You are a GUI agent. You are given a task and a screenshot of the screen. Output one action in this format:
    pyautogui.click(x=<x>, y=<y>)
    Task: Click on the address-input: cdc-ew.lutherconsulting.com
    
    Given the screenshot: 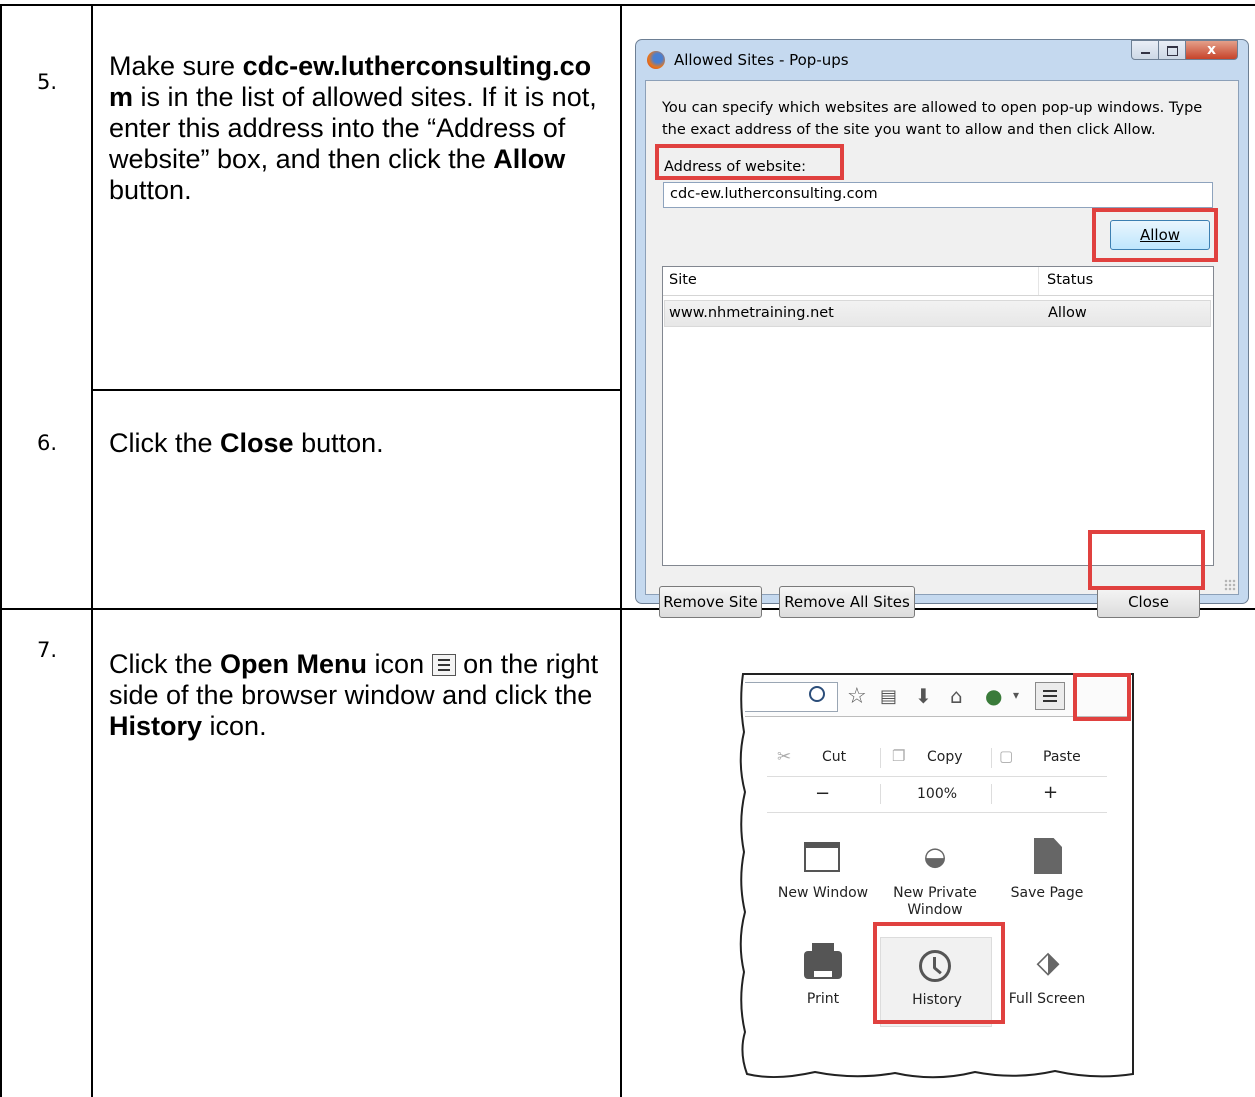 What is the action you would take?
    pyautogui.click(x=938, y=195)
    